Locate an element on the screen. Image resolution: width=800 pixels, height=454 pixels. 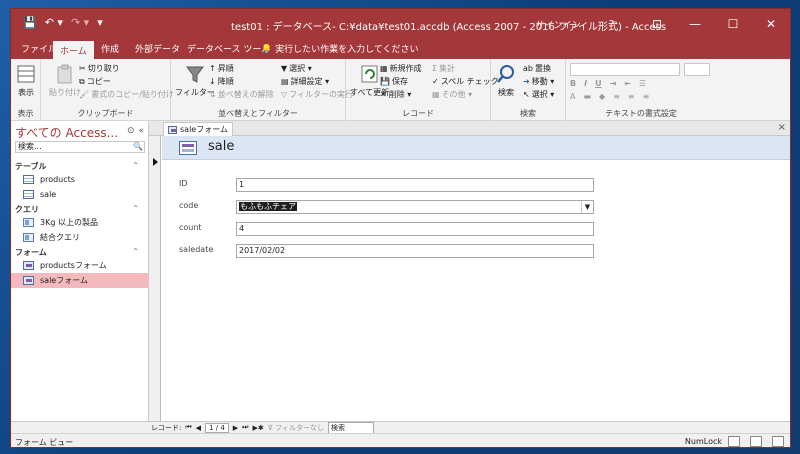
advanced-filter-button: ▤ 詳細設定 ▾ is located at coordinates (305, 81).